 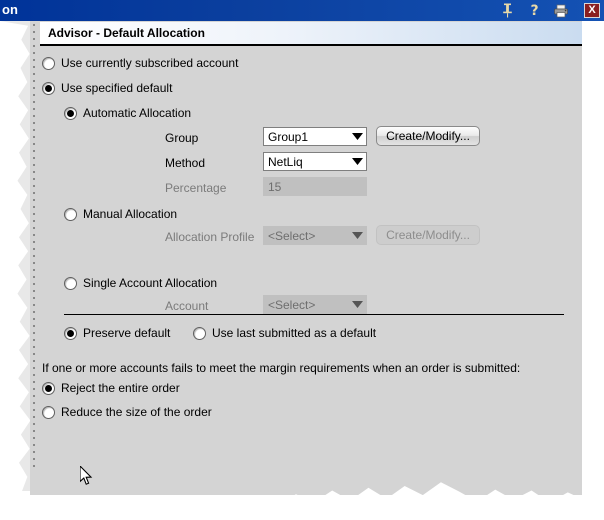 I want to click on titlebar-icon-group: ? X, so click(x=549, y=10).